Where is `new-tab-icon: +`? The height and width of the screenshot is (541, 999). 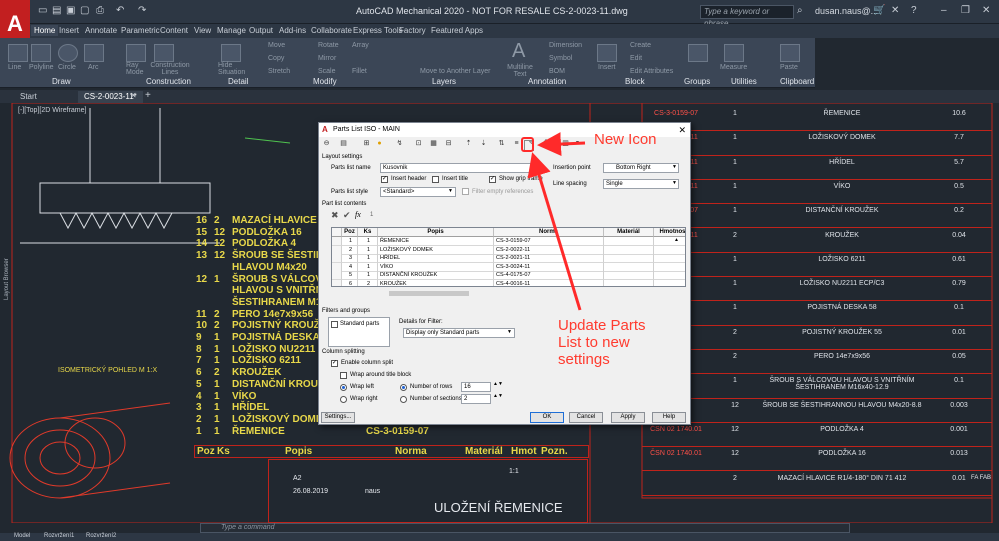 new-tab-icon: + is located at coordinates (148, 95).